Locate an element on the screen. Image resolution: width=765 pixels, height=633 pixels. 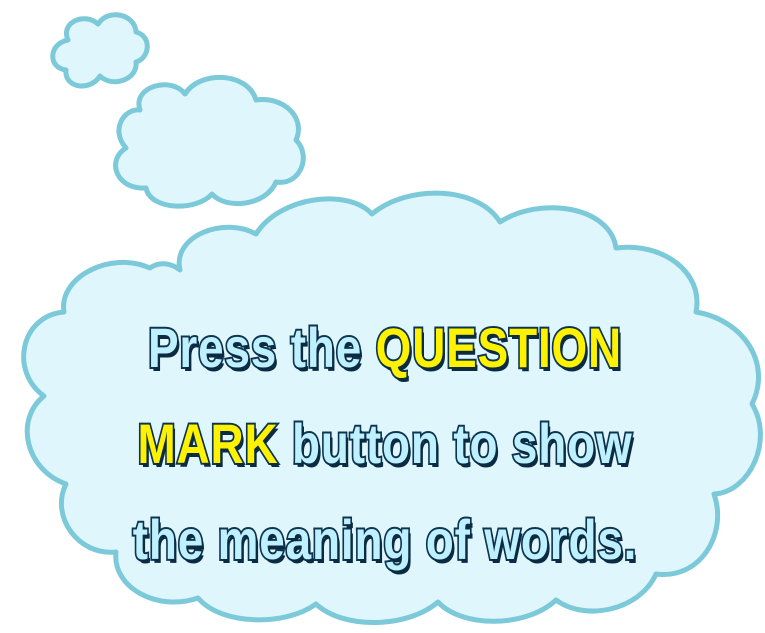
hint-text-button-to-show: button to show is located at coordinates (455, 443).